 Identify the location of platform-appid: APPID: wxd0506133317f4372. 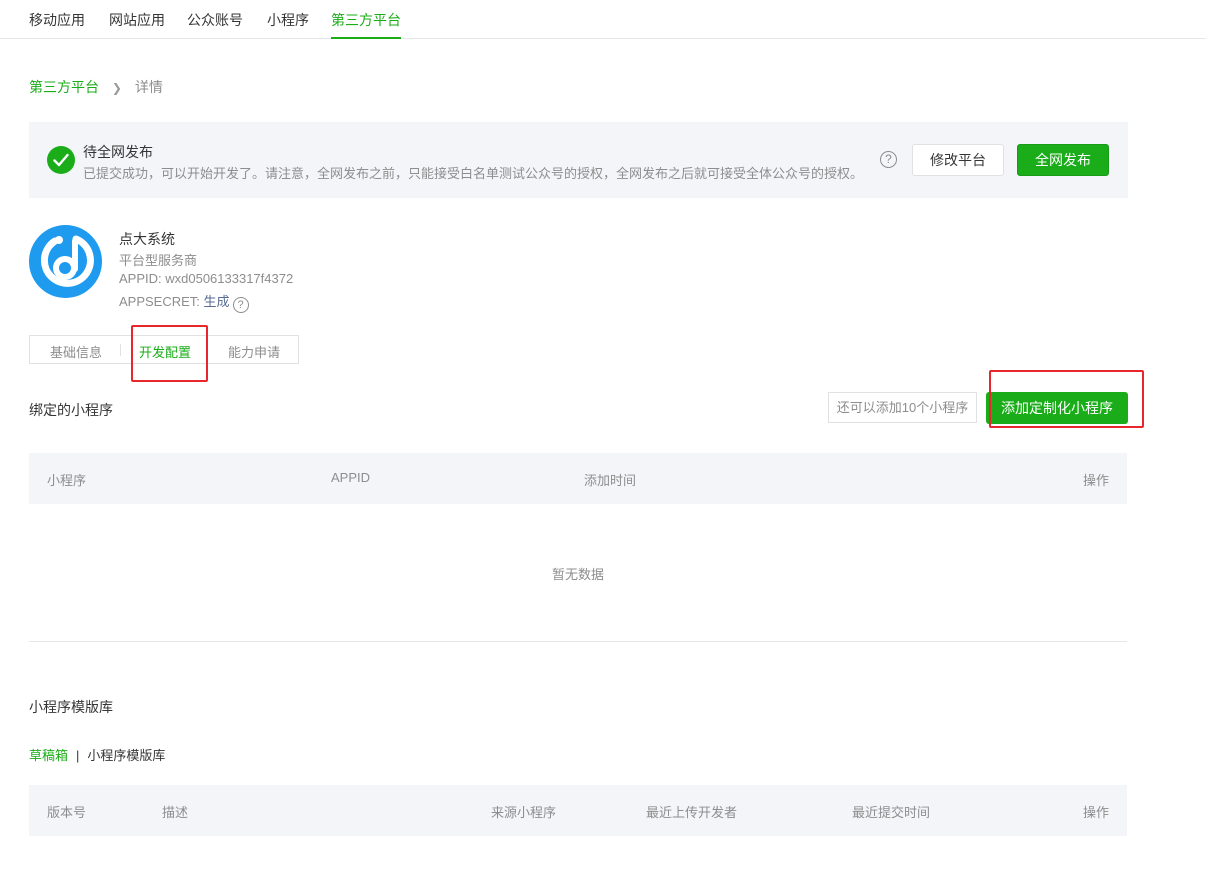
(206, 278).